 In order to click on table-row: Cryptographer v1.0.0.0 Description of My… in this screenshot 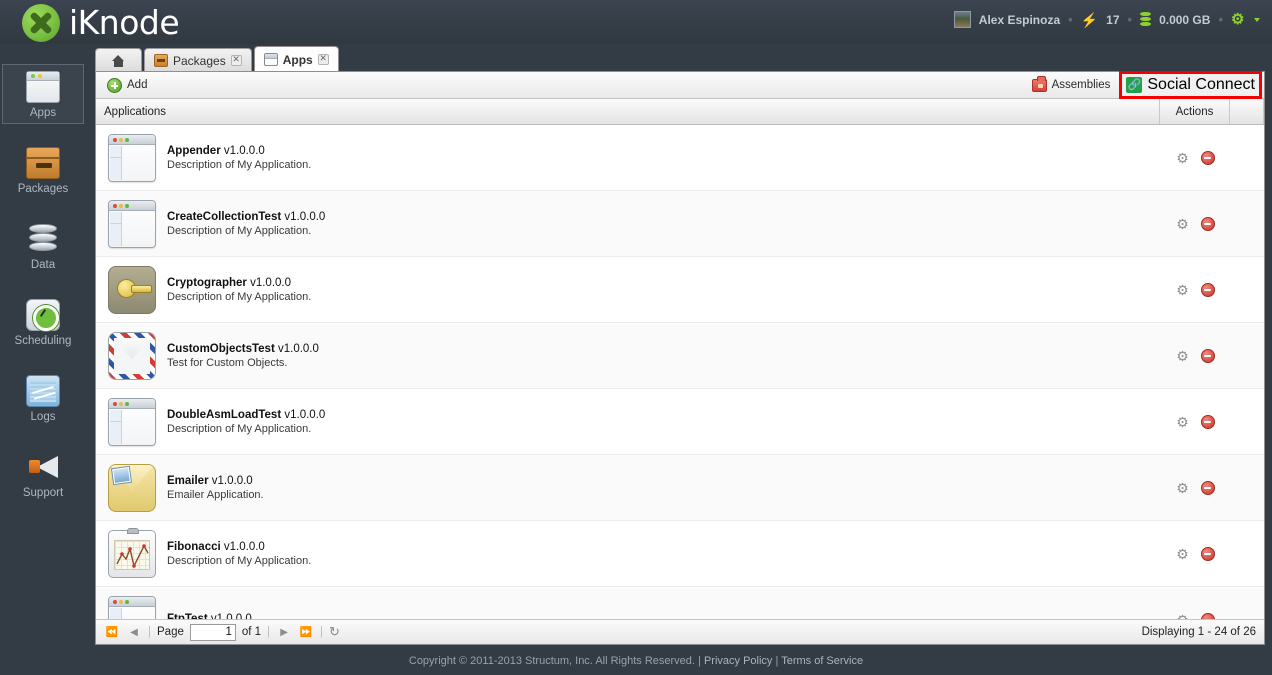, I will do `click(680, 290)`.